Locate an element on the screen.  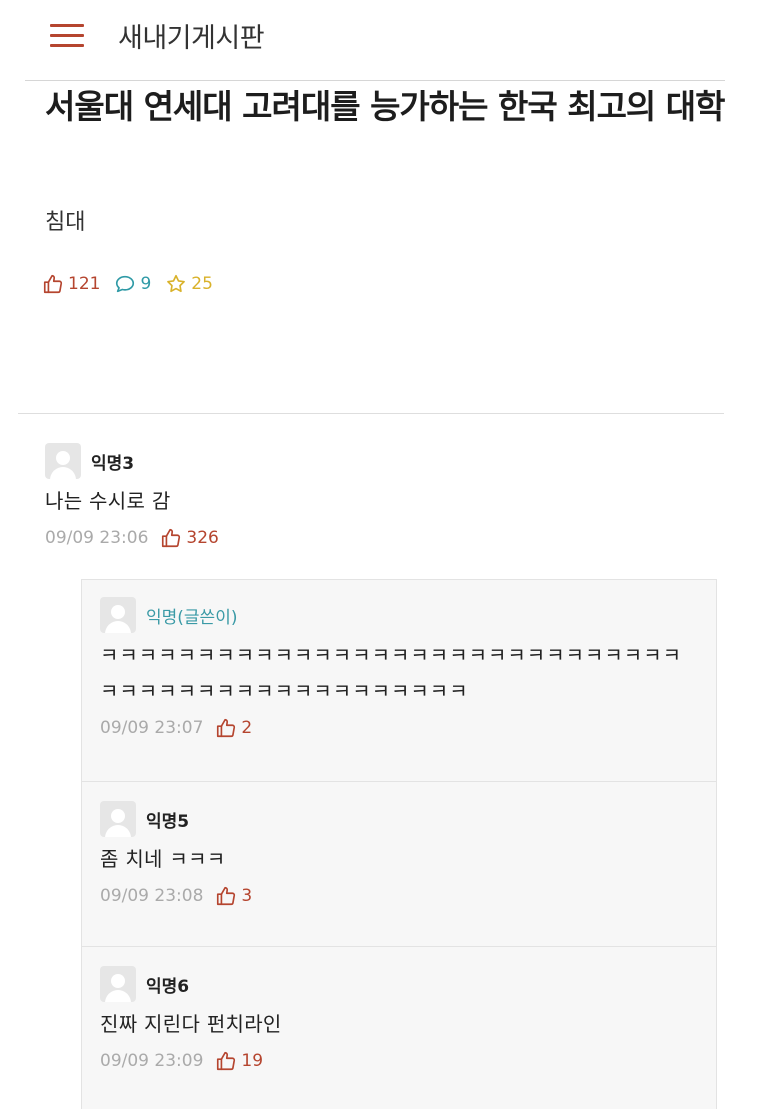
comment-like-button: 326 is located at coordinates (189, 538).